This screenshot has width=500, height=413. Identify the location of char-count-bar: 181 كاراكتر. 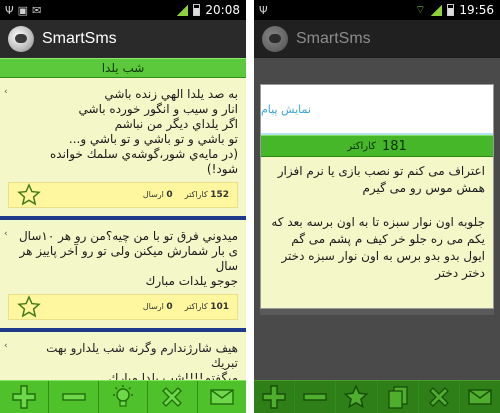
(377, 146).